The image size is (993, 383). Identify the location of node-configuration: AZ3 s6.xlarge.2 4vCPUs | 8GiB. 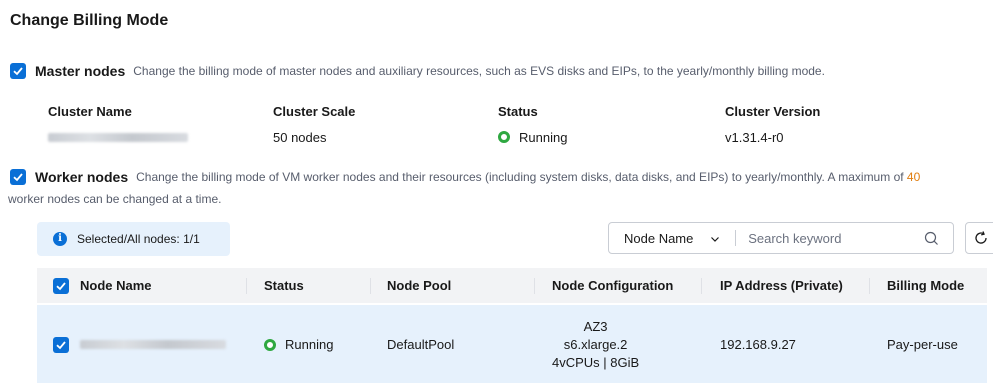
(595, 345).